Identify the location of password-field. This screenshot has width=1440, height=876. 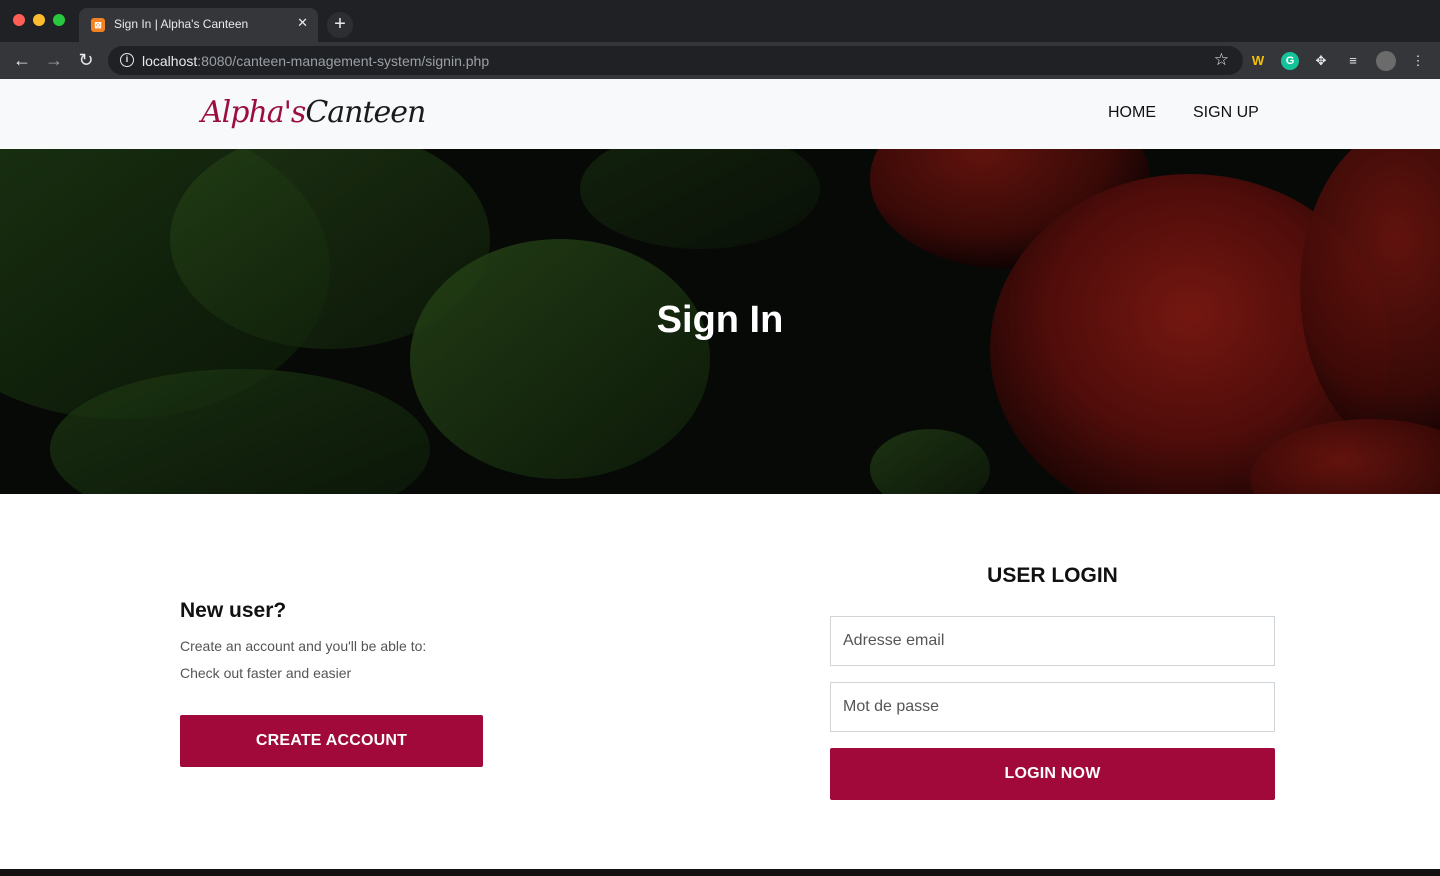
(1052, 707).